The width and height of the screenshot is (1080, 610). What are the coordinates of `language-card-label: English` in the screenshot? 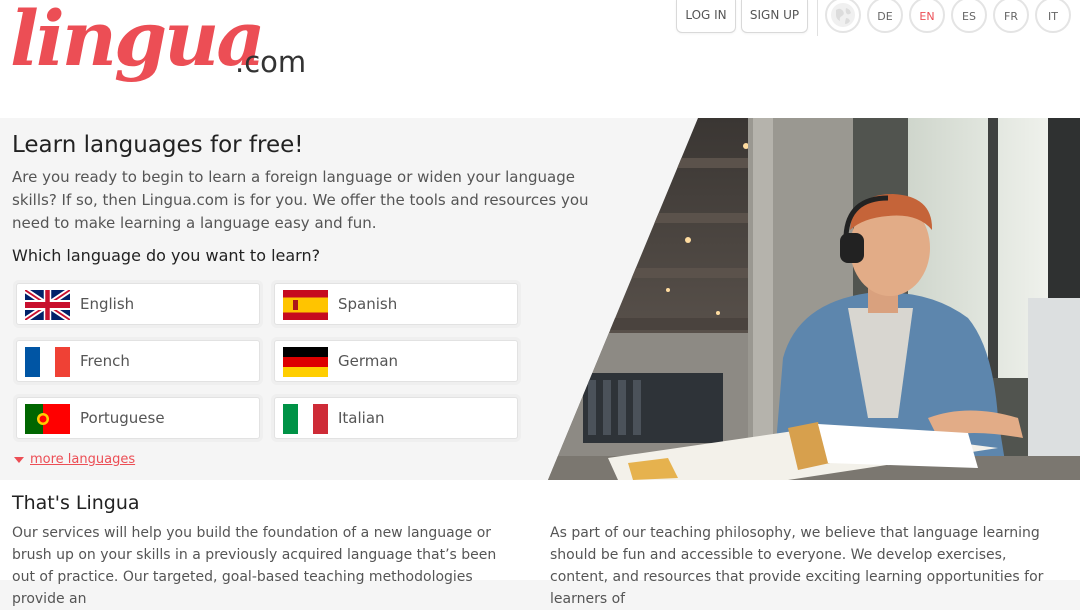 It's located at (107, 304).